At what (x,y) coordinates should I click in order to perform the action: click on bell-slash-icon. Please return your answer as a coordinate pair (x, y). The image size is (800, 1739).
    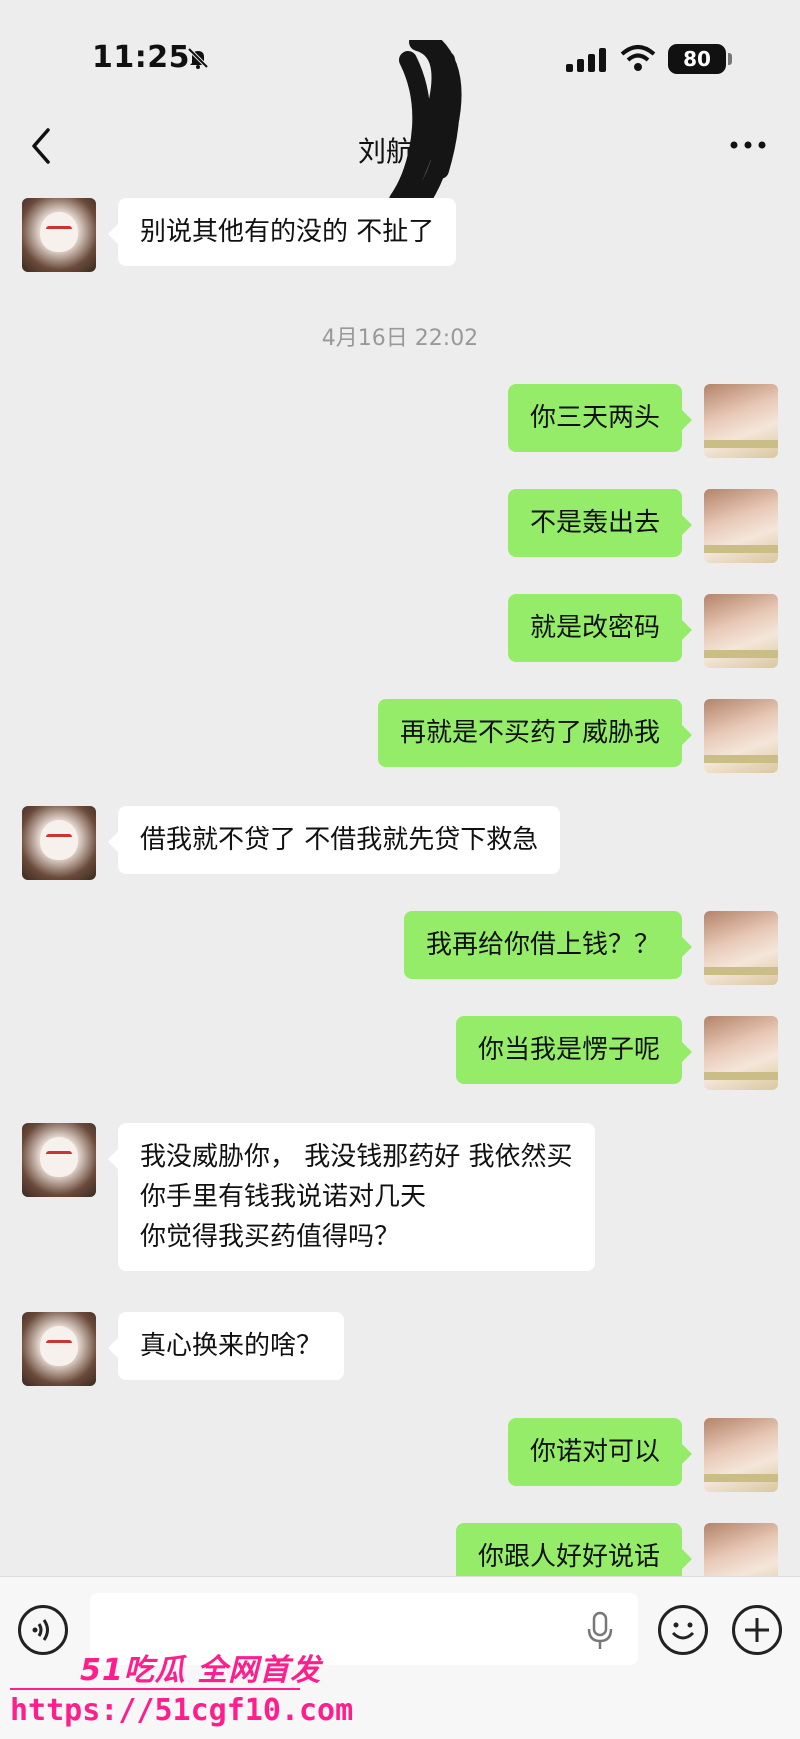
    Looking at the image, I should click on (198, 58).